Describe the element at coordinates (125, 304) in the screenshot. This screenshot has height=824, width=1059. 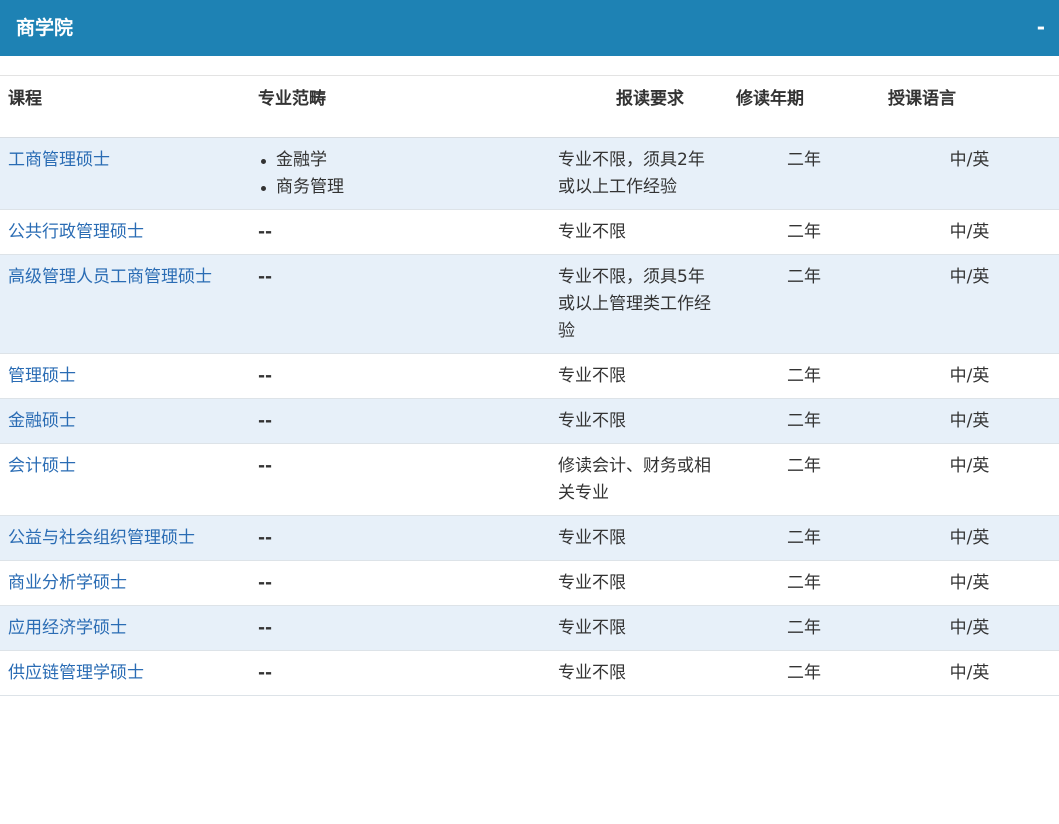
I see `course-cell: 高级管理人员工商管理硕士` at that location.